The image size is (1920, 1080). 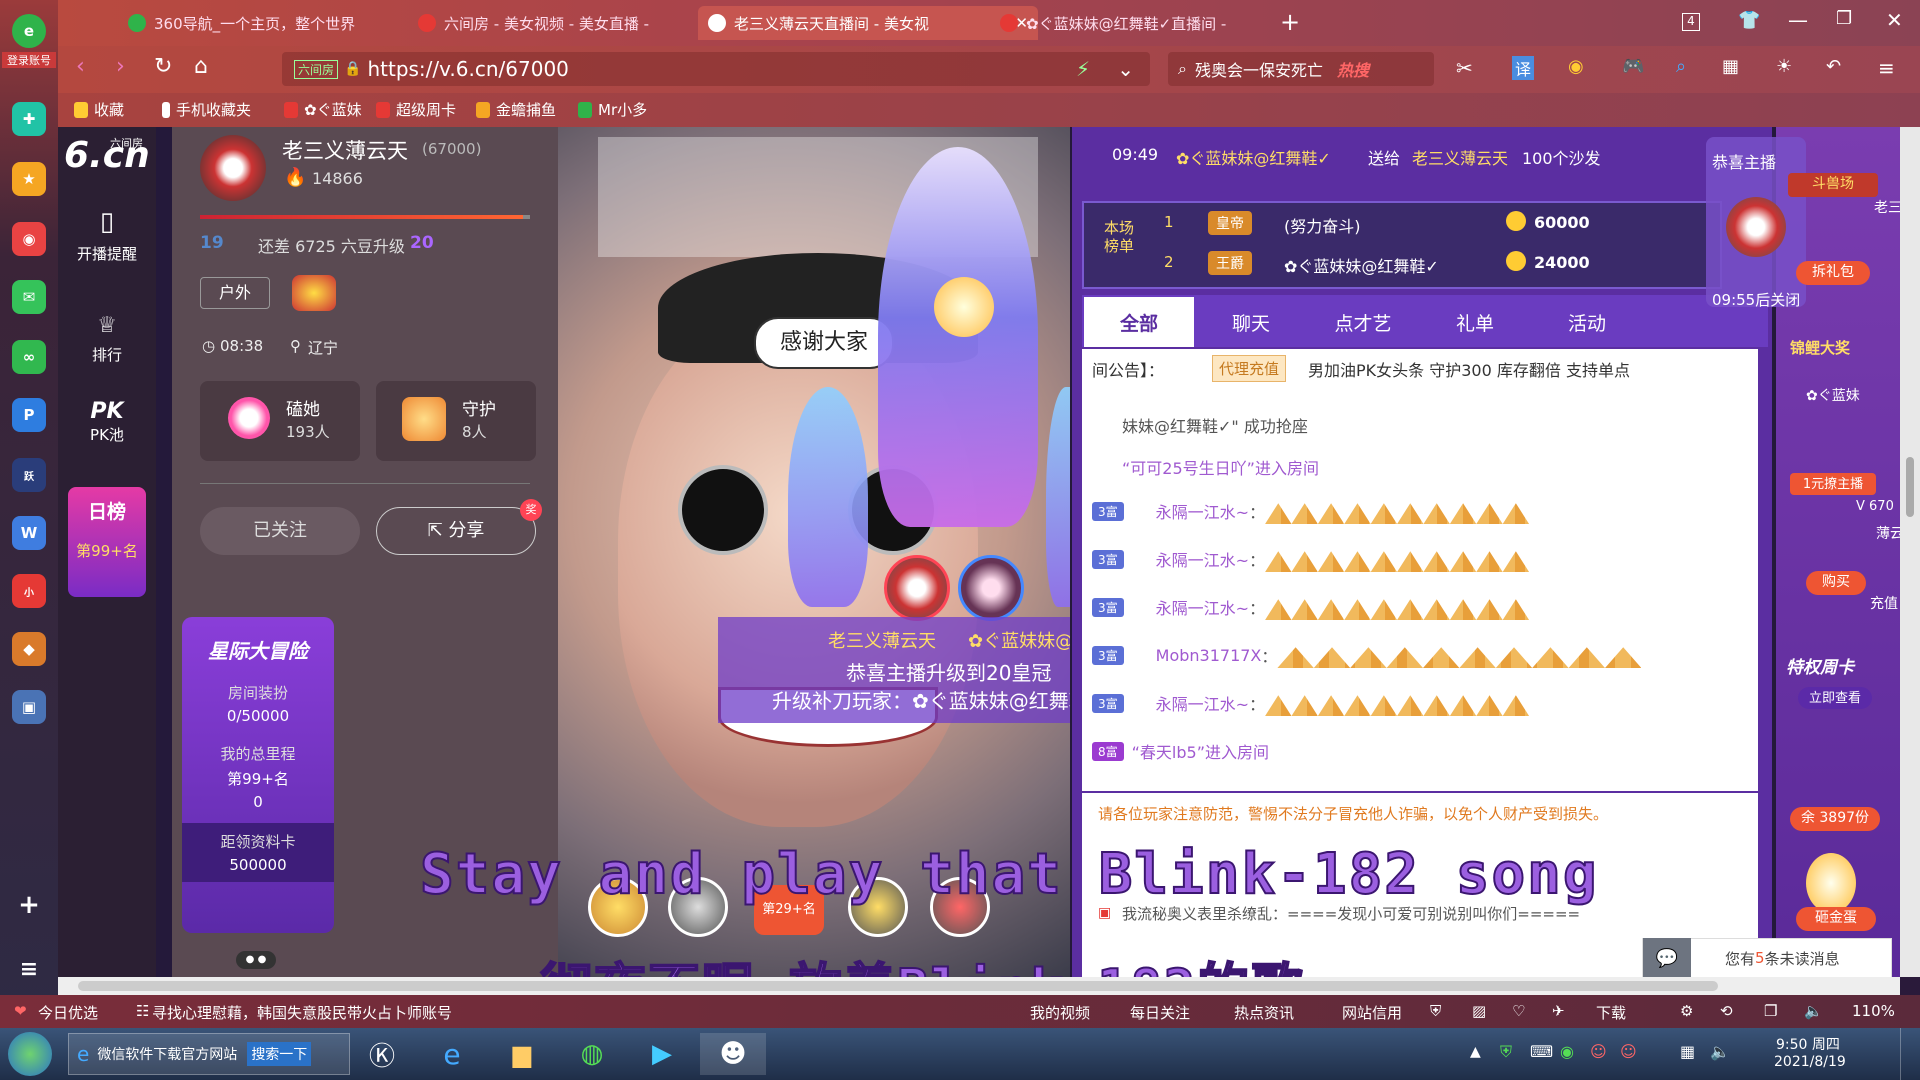 I want to click on task-search-button: 搜索一下, so click(x=279, y=1054).